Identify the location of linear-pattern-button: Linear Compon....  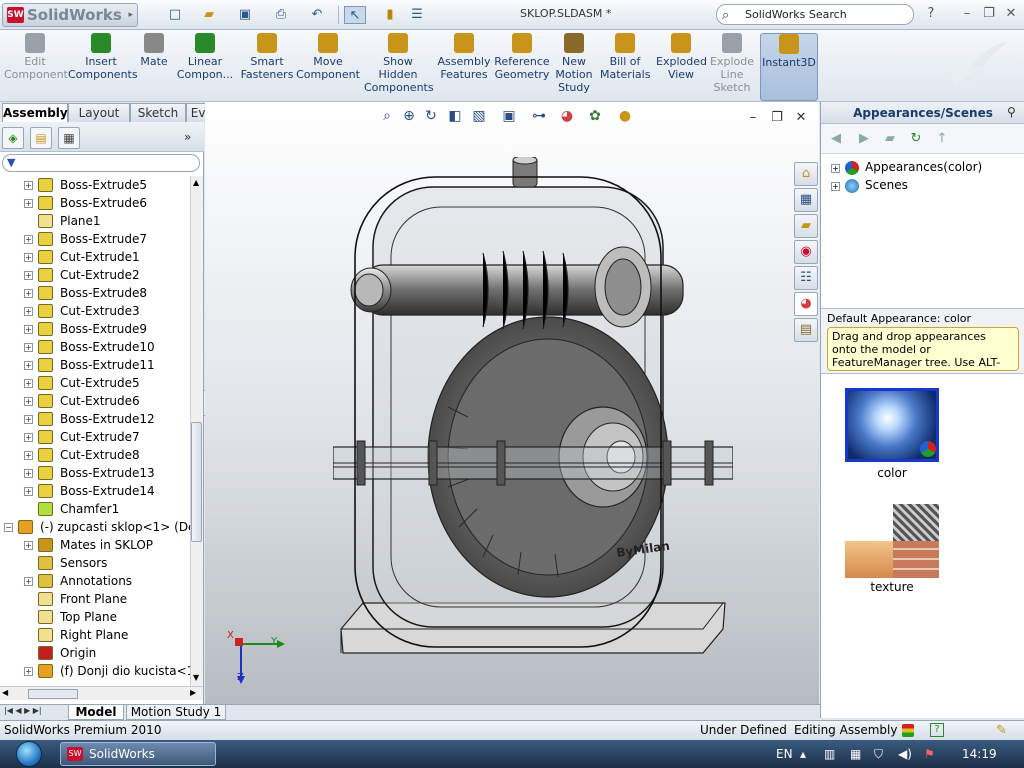
(205, 67).